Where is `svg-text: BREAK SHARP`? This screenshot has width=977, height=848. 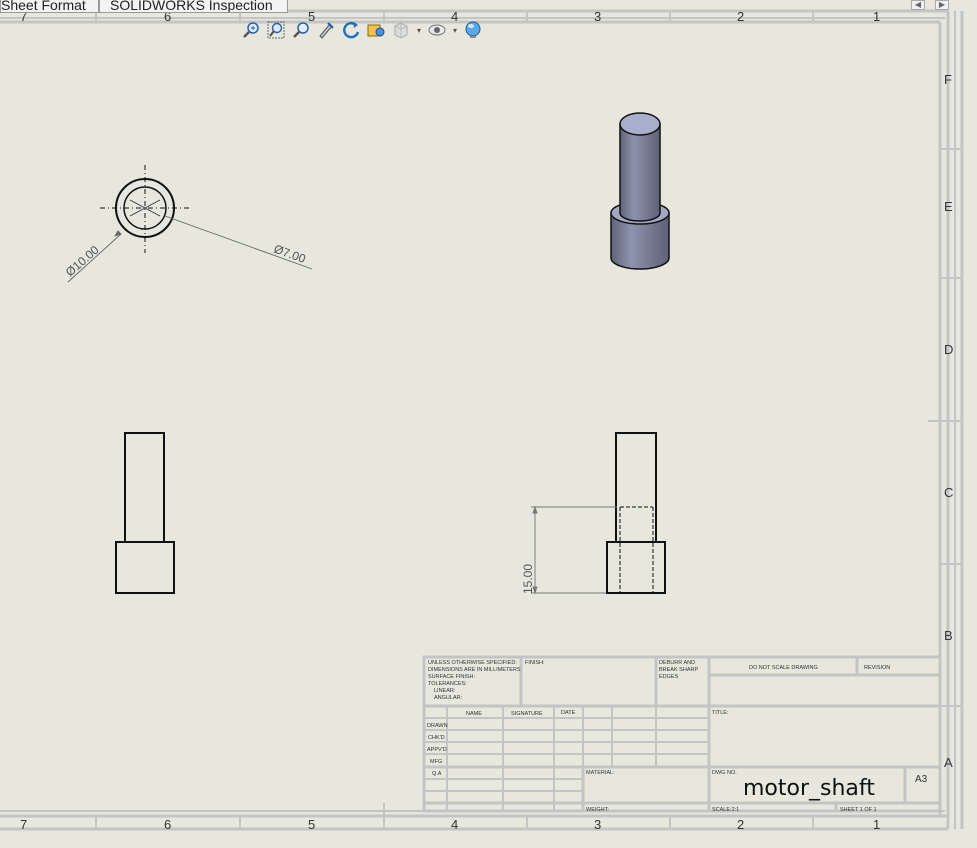 svg-text: BREAK SHARP is located at coordinates (678, 670).